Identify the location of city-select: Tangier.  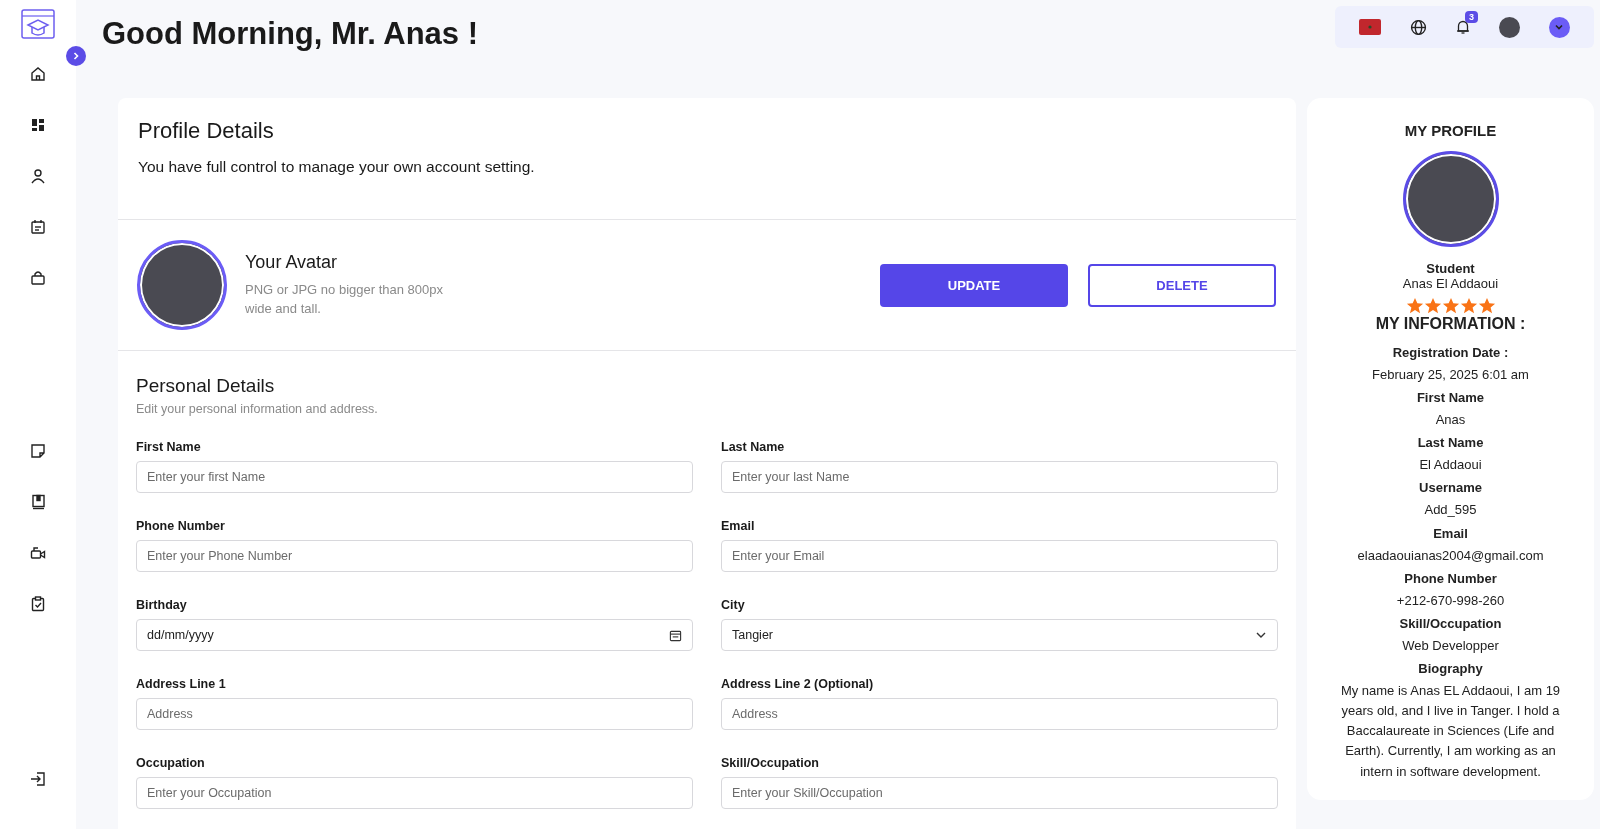
(999, 635).